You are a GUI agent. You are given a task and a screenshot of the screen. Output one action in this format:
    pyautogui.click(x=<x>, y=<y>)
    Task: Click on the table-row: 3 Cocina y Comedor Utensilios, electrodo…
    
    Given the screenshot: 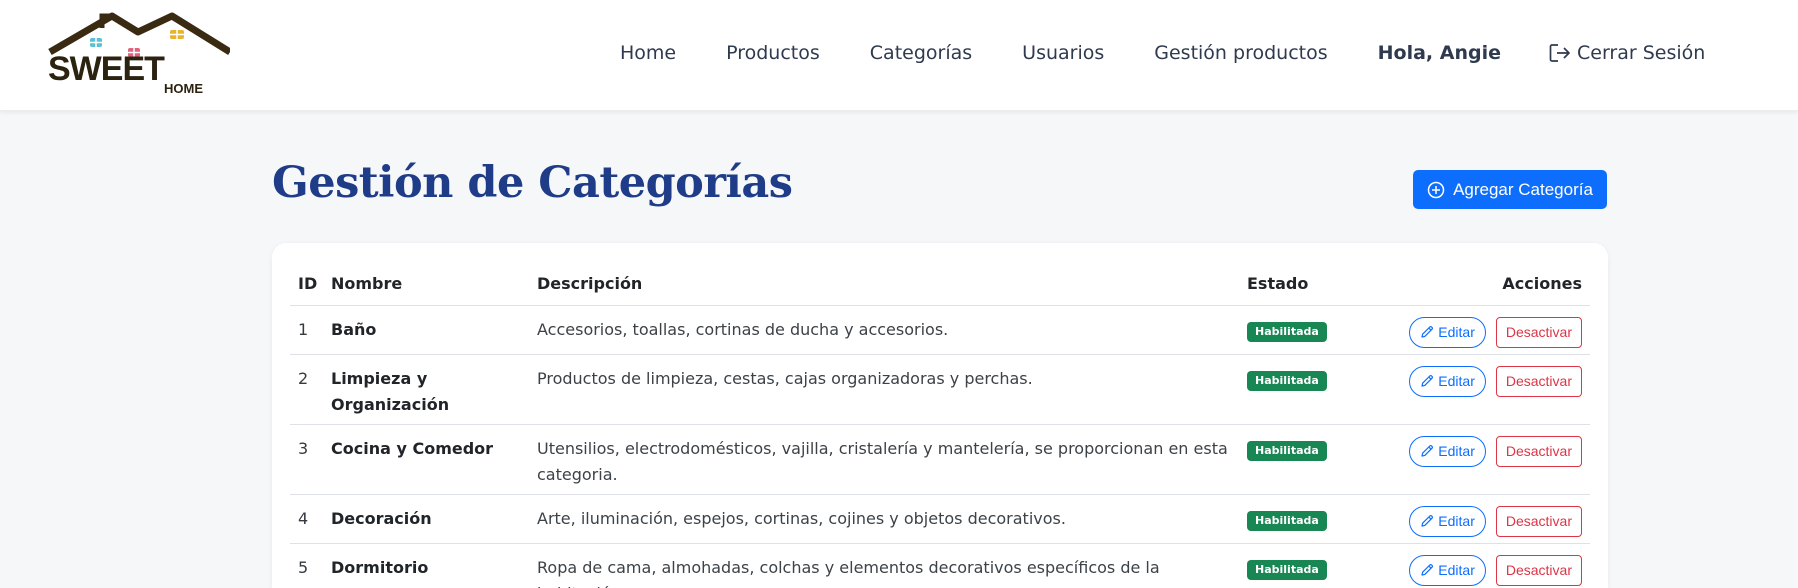 What is the action you would take?
    pyautogui.click(x=940, y=459)
    